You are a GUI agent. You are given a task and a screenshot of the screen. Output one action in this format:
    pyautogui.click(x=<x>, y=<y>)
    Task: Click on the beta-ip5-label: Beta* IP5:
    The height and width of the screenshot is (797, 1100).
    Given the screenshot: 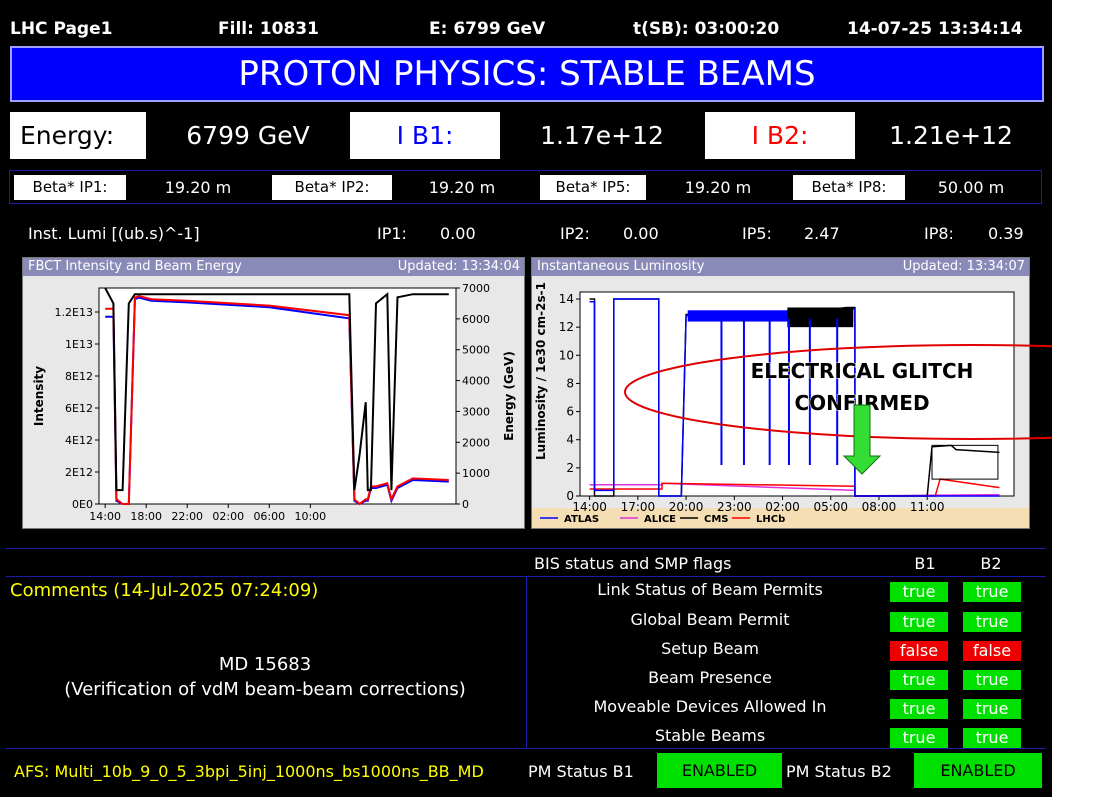 What is the action you would take?
    pyautogui.click(x=593, y=187)
    